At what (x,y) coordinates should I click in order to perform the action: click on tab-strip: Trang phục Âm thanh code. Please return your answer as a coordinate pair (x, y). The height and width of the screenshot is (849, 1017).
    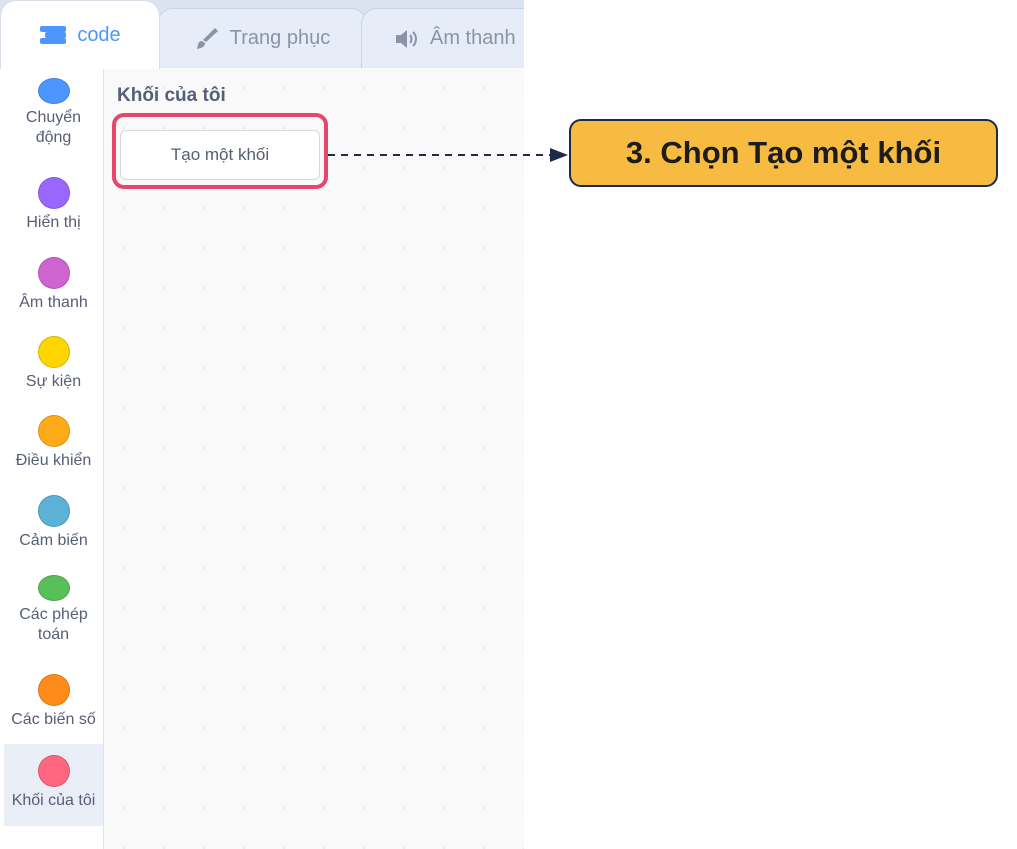
    Looking at the image, I should click on (262, 34).